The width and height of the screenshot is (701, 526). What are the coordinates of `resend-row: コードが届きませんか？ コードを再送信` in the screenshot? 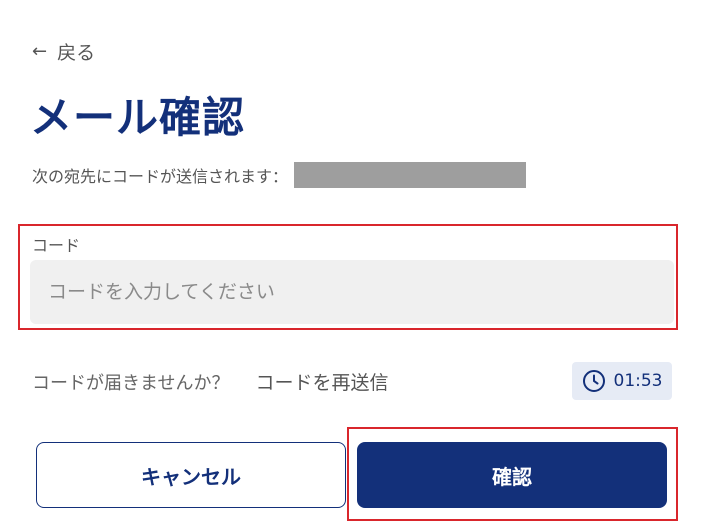 It's located at (210, 381).